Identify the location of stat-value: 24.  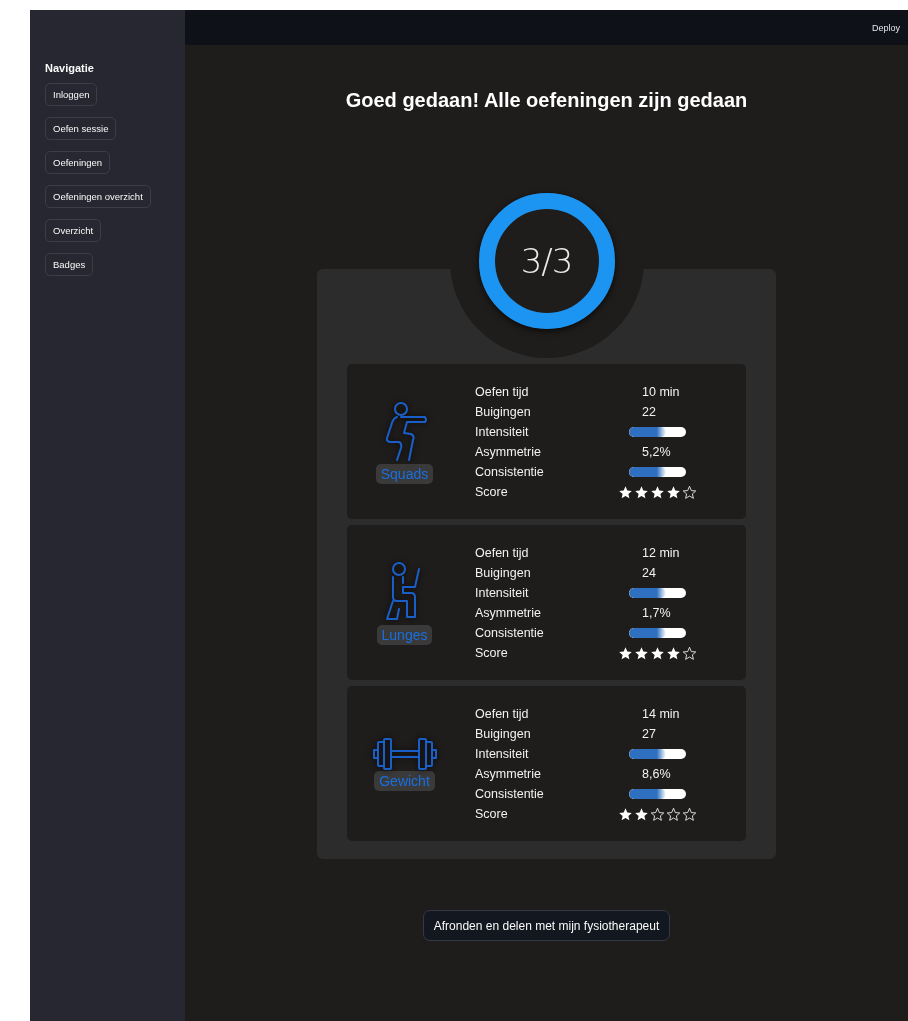
(648, 573).